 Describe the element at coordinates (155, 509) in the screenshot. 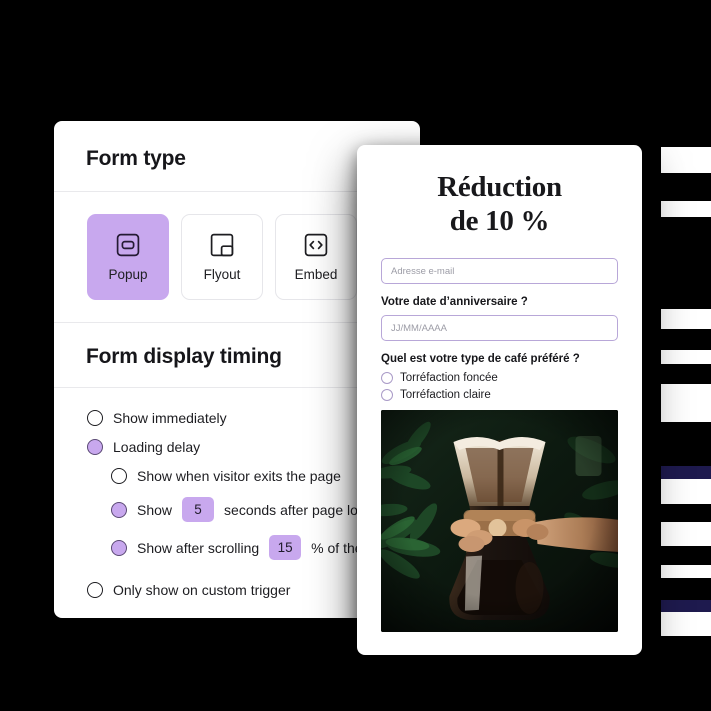

I see `option-label-prefix: Show` at that location.